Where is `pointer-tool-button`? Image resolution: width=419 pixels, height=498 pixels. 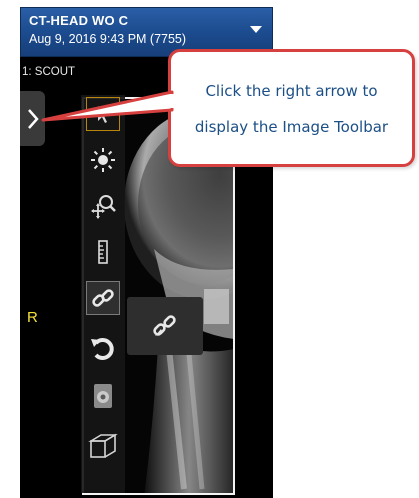
pointer-tool-button is located at coordinates (103, 114).